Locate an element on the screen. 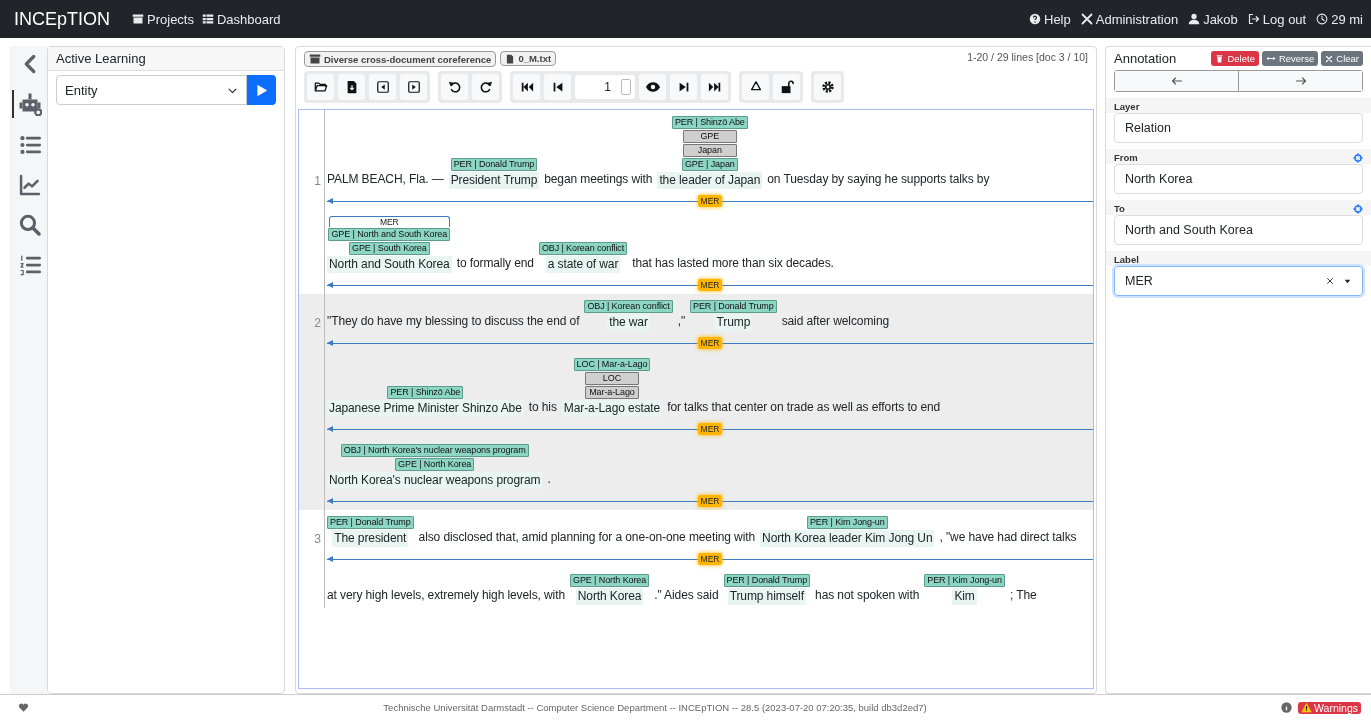 The width and height of the screenshot is (1371, 720). layer-dropdown: Entity is located at coordinates (151, 90).